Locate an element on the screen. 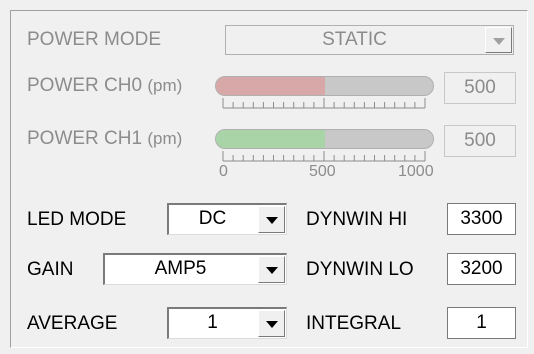 This screenshot has width=534, height=354. power-ch1-scale is located at coordinates (324, 156).